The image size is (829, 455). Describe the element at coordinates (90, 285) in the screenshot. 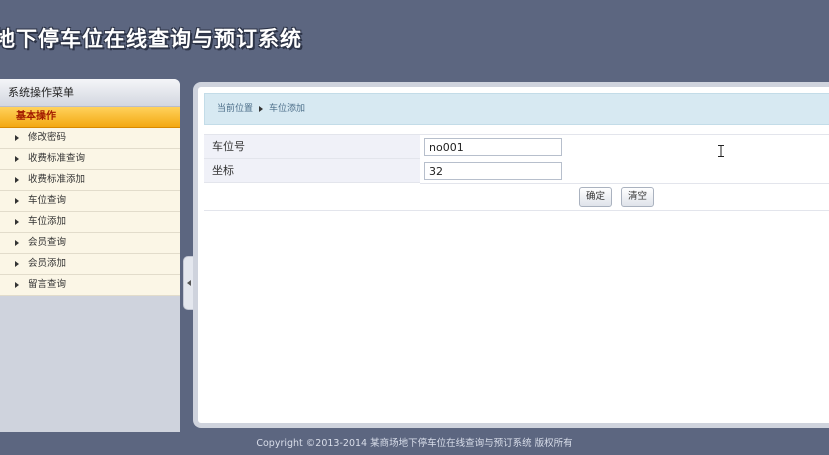

I see `sidebar-item-message-query: 留言查询` at that location.